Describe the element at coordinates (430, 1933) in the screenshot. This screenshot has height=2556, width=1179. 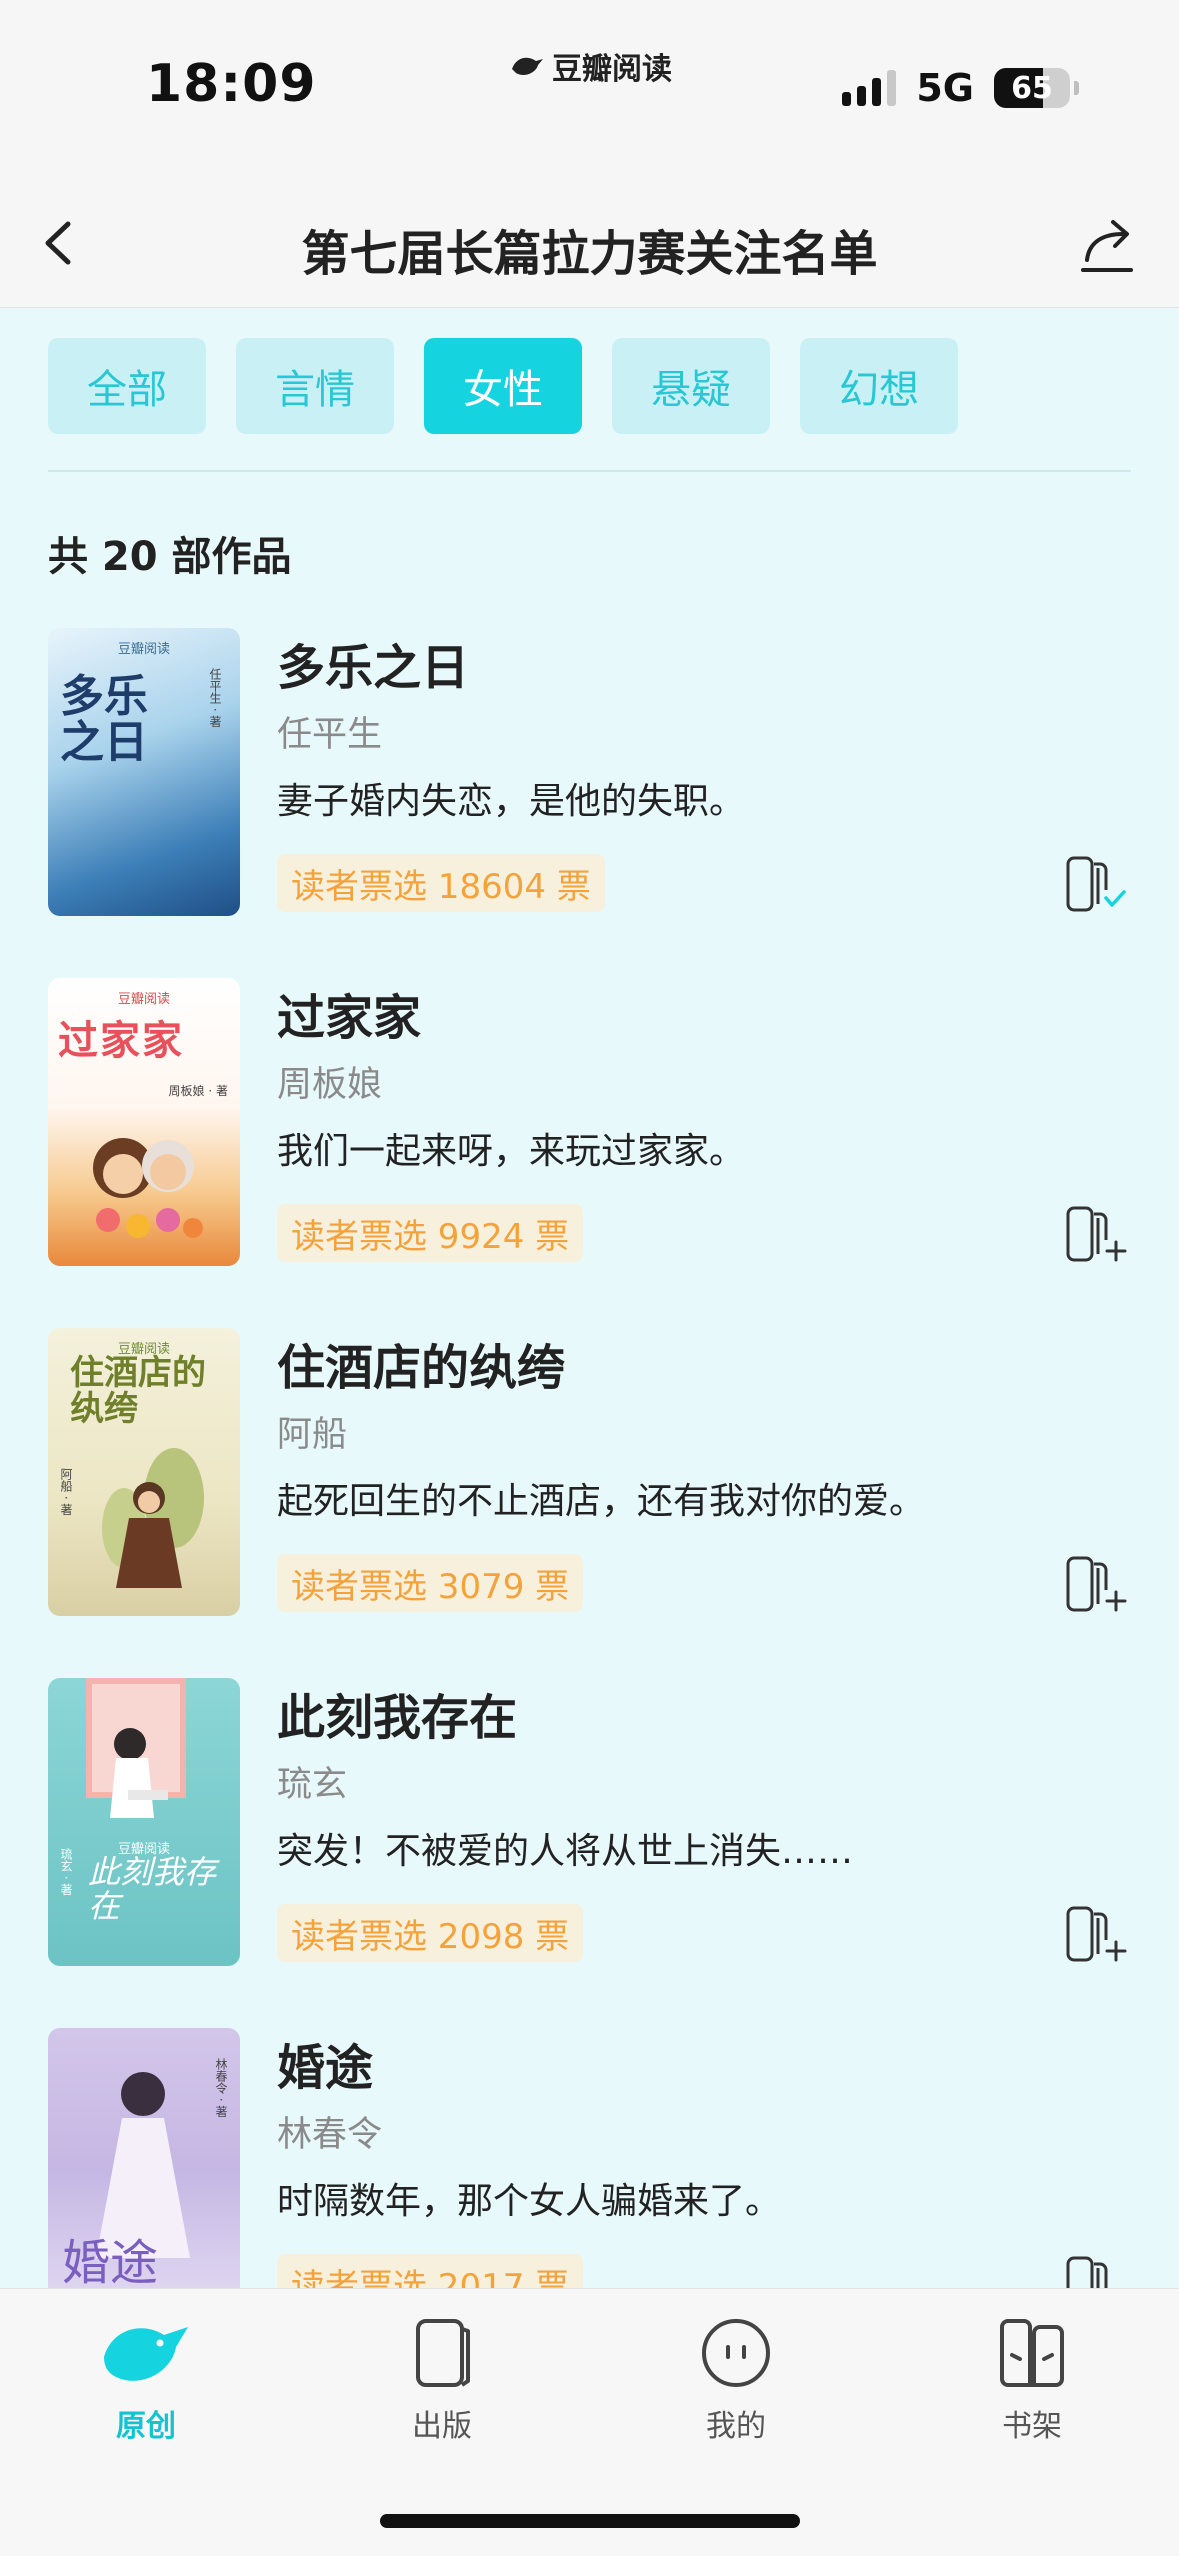
I see `vote-badge: 读者票选 2098 票` at that location.